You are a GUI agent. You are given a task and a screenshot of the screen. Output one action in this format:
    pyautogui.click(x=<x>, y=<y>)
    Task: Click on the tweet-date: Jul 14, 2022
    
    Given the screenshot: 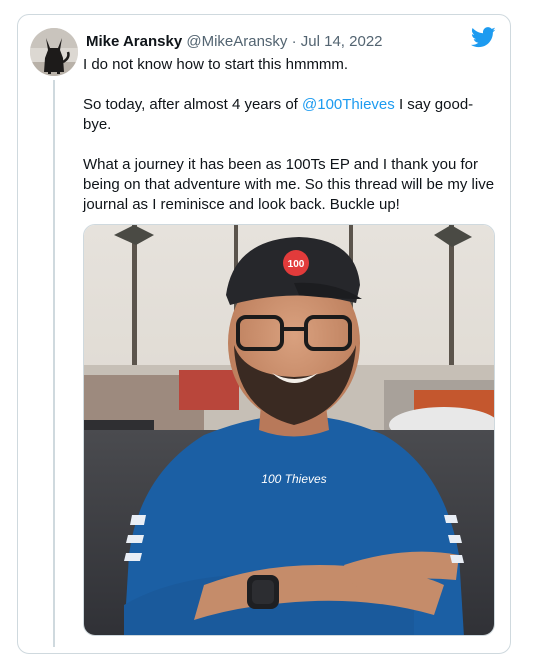 What is the action you would take?
    pyautogui.click(x=342, y=41)
    